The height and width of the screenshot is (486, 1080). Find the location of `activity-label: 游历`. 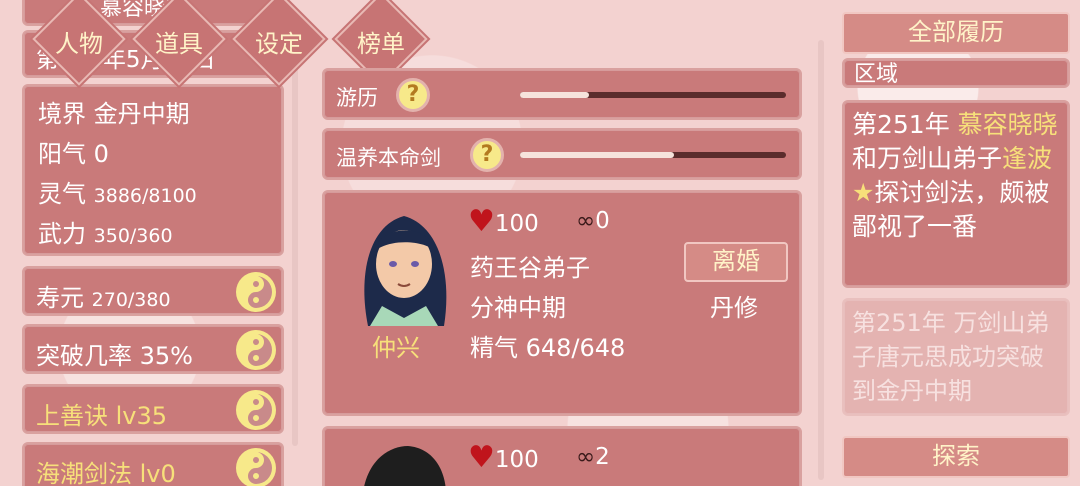

activity-label: 游历 is located at coordinates (357, 98).